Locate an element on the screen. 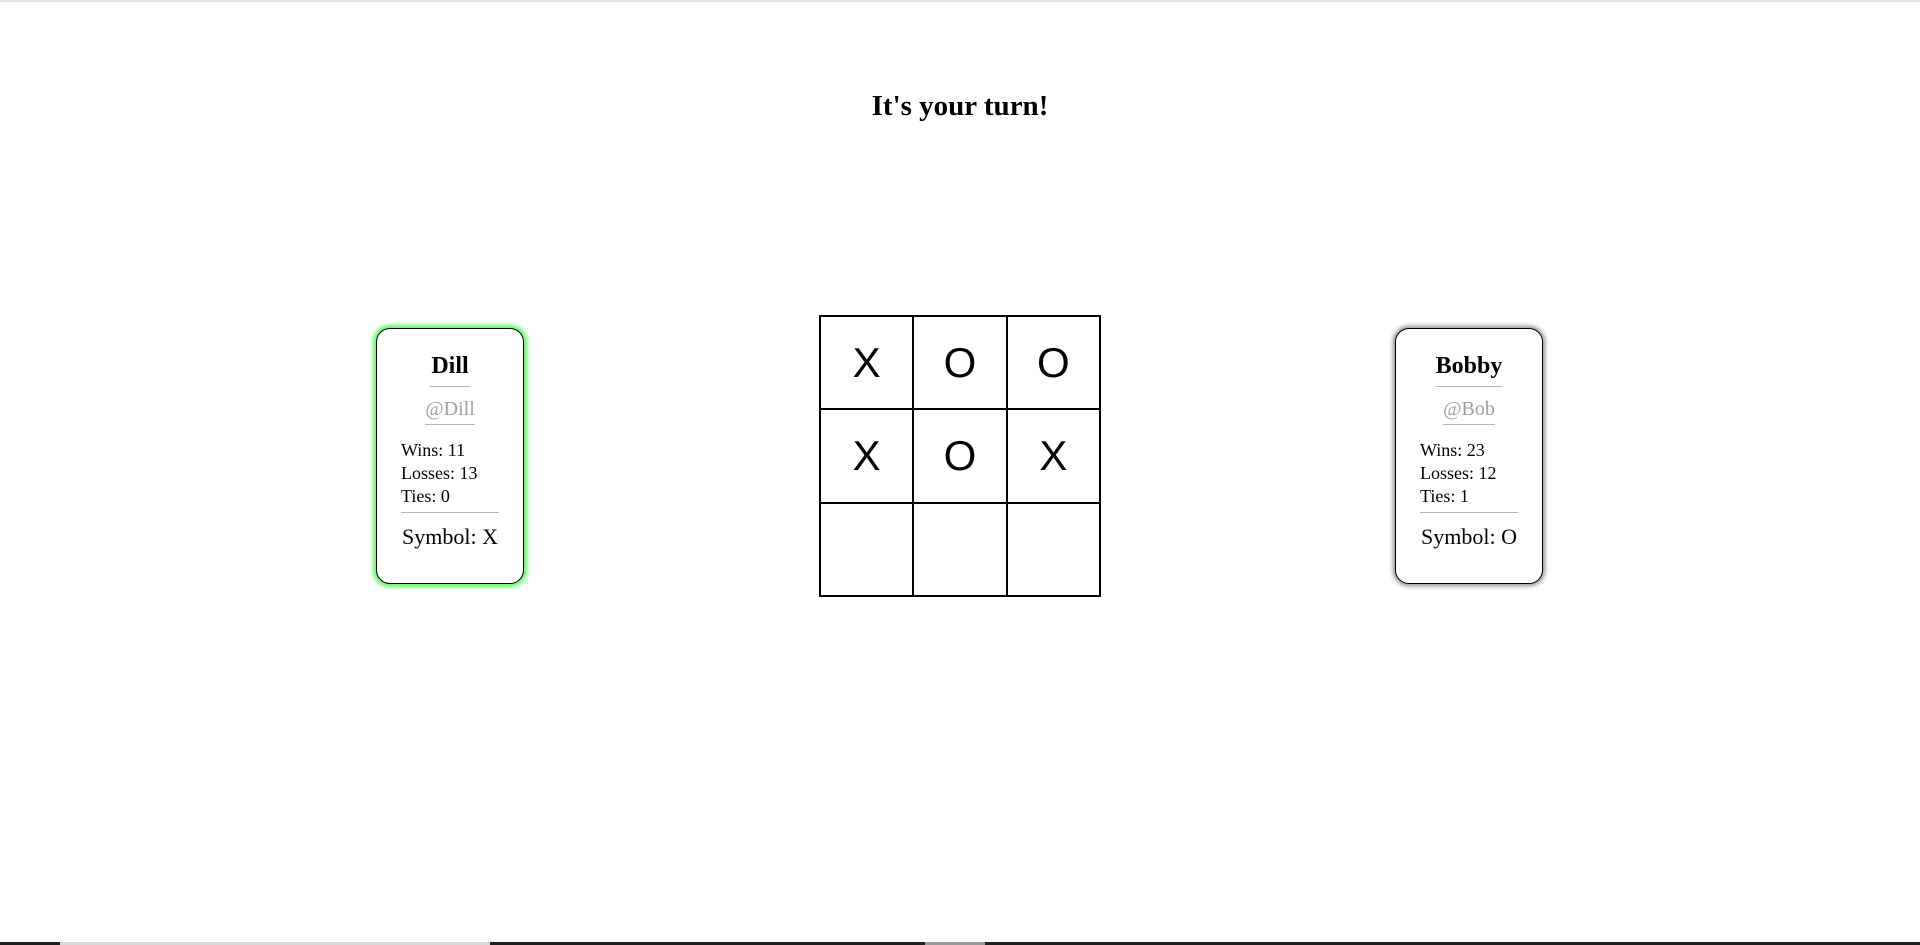  player-ties: Ties: 0 is located at coordinates (425, 496).